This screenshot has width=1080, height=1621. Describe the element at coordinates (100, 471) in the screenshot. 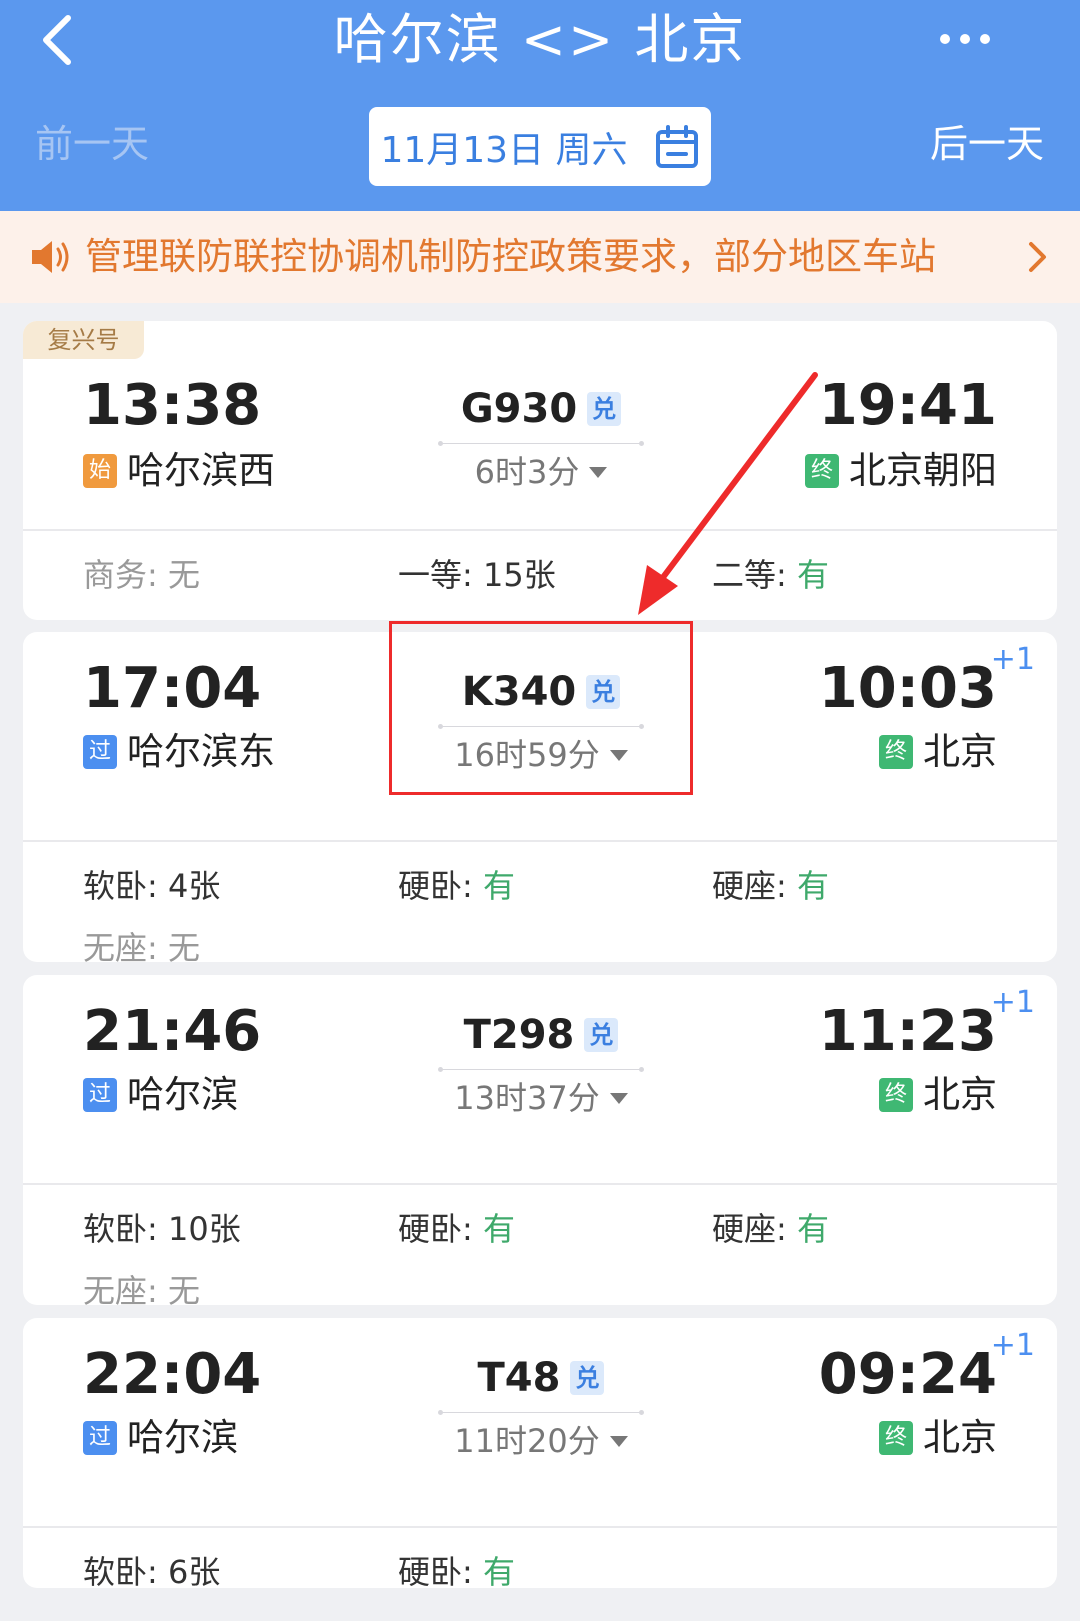

I see `start-tag: 始` at that location.